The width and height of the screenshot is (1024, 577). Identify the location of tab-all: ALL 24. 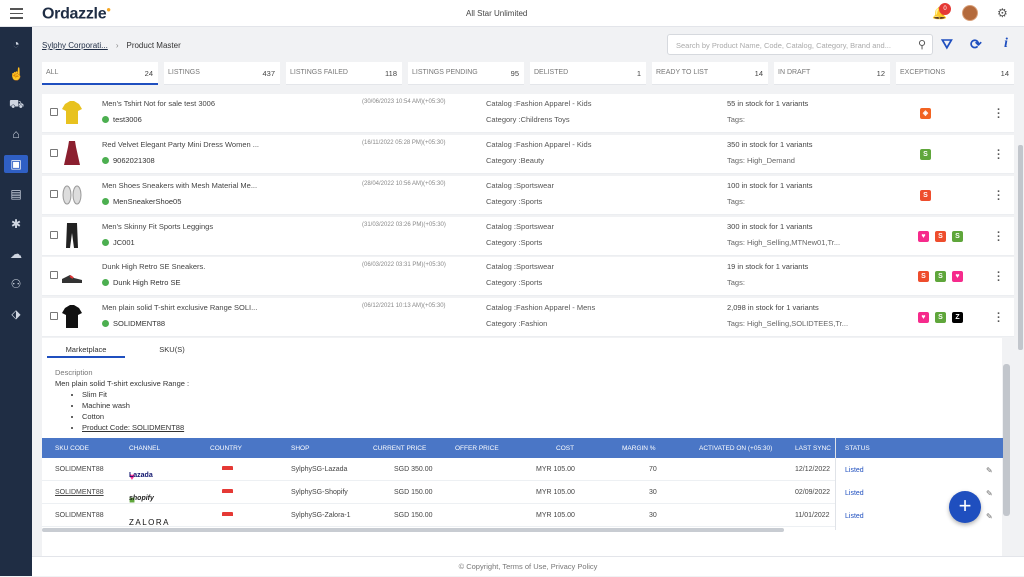
(100, 73).